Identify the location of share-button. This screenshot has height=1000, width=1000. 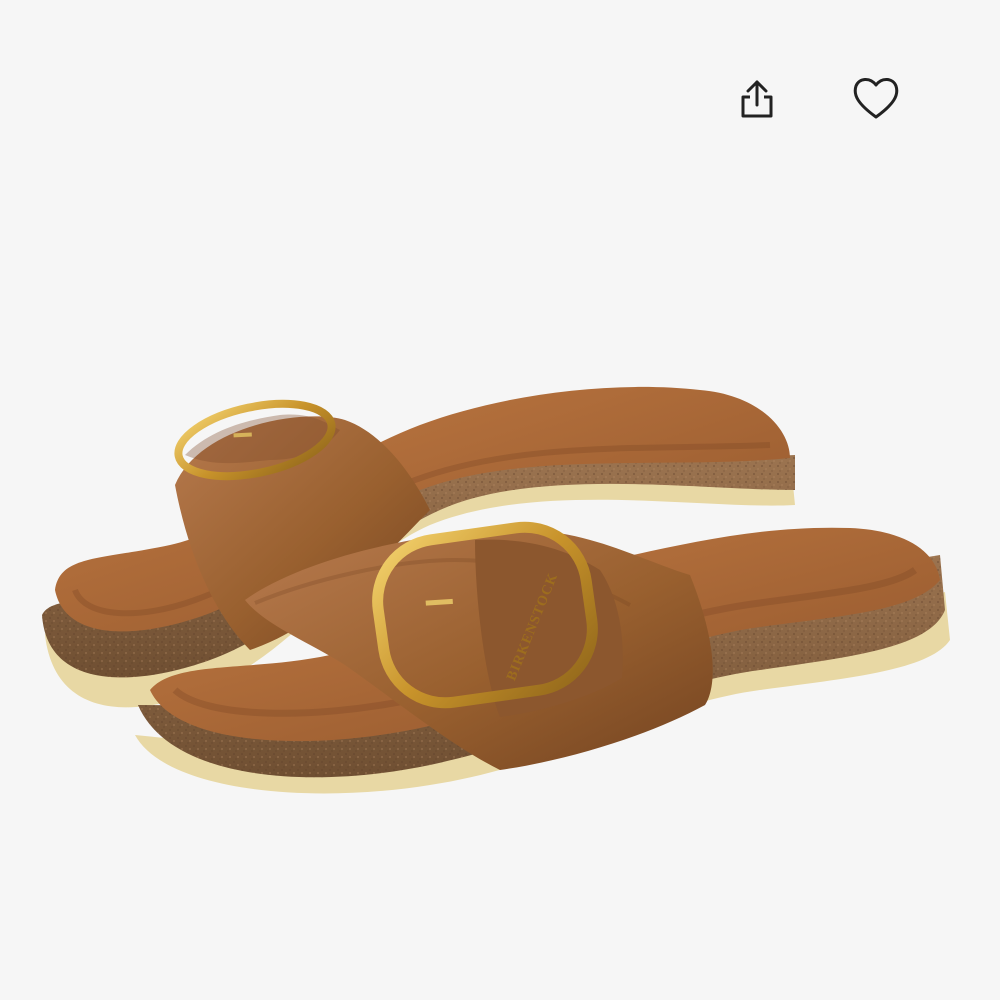
(757, 99).